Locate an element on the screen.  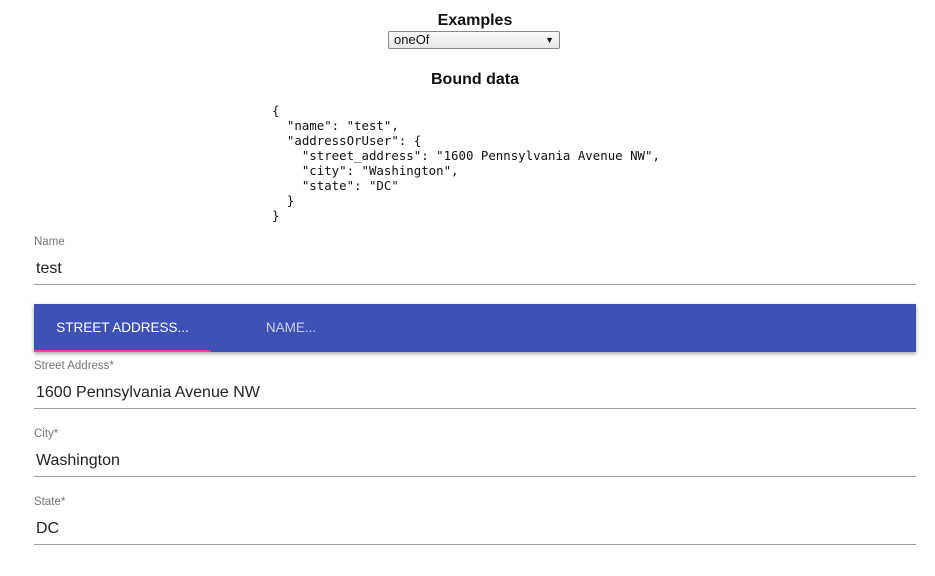
tab-indicator is located at coordinates (122, 351).